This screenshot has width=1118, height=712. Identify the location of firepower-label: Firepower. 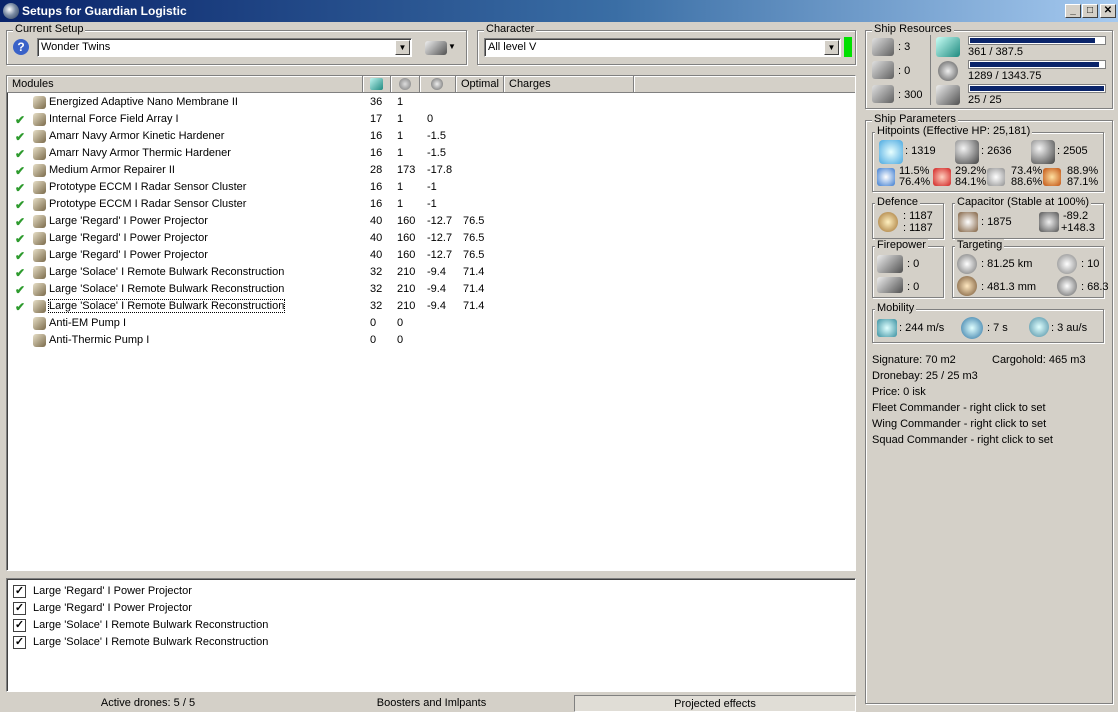
(901, 245).